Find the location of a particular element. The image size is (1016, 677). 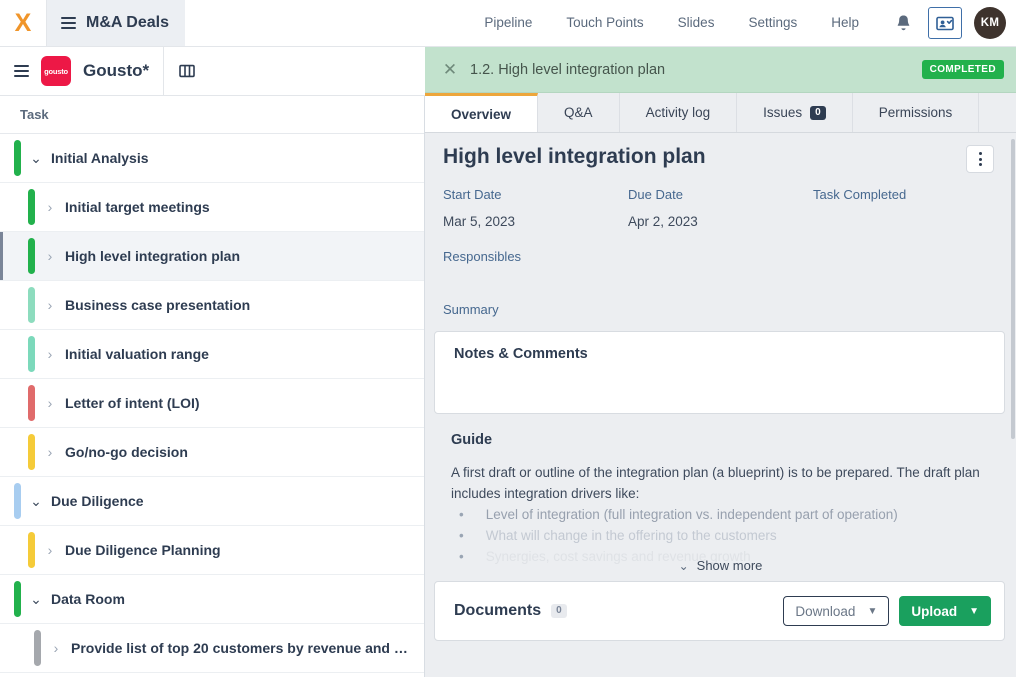

nav-link-help: Help is located at coordinates (845, 23).